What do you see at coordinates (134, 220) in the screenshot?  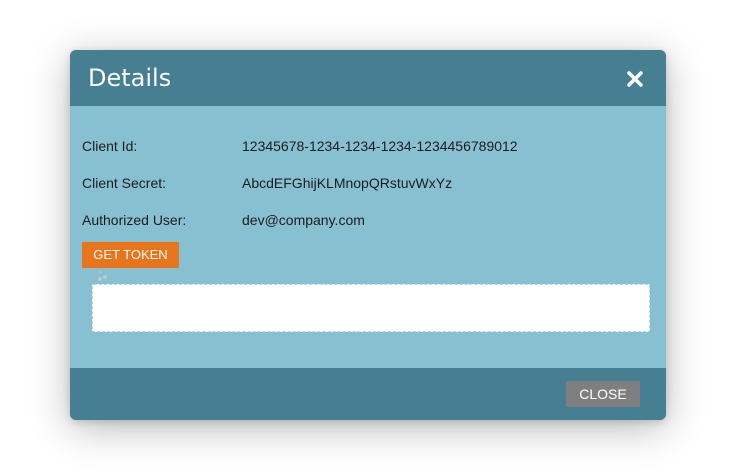 I see `authorized-user-label: Authorized User:` at bounding box center [134, 220].